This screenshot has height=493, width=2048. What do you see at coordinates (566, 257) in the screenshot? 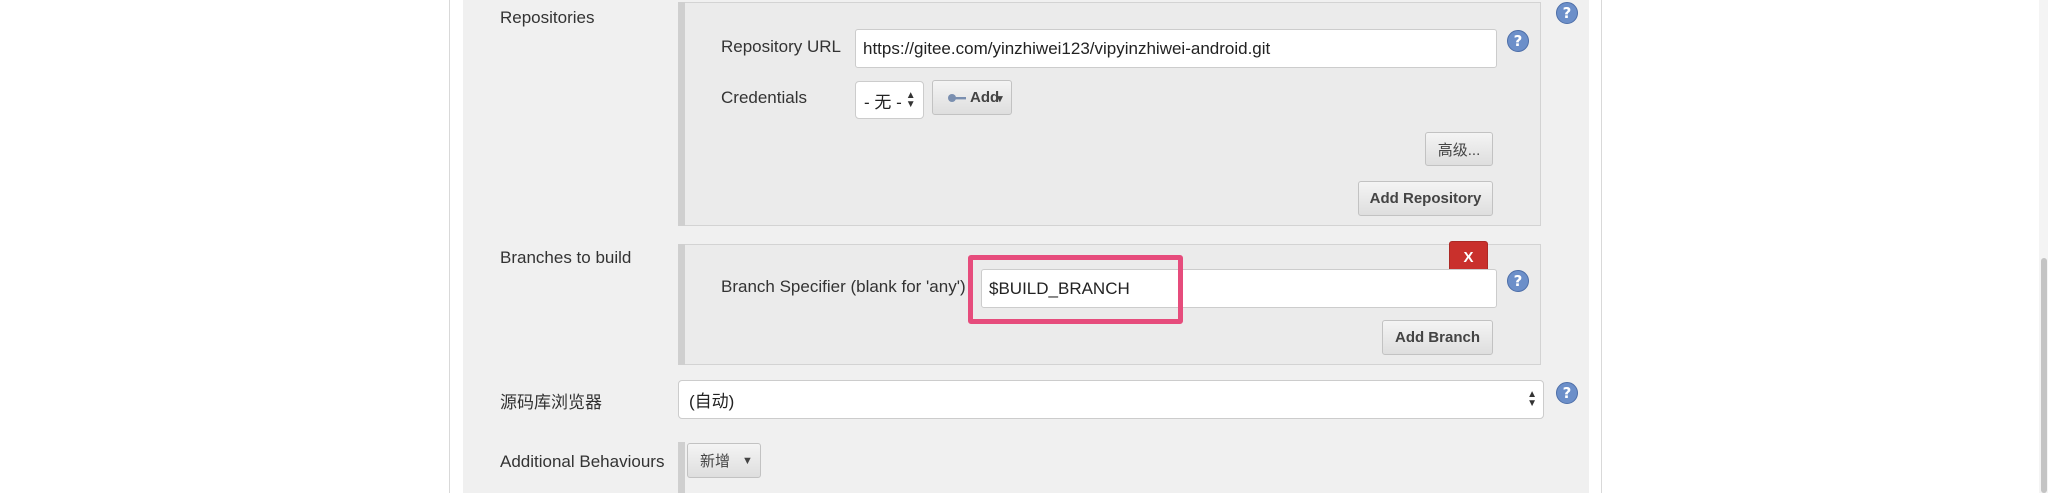
I see `branches-to-build-label: Branches to build` at bounding box center [566, 257].